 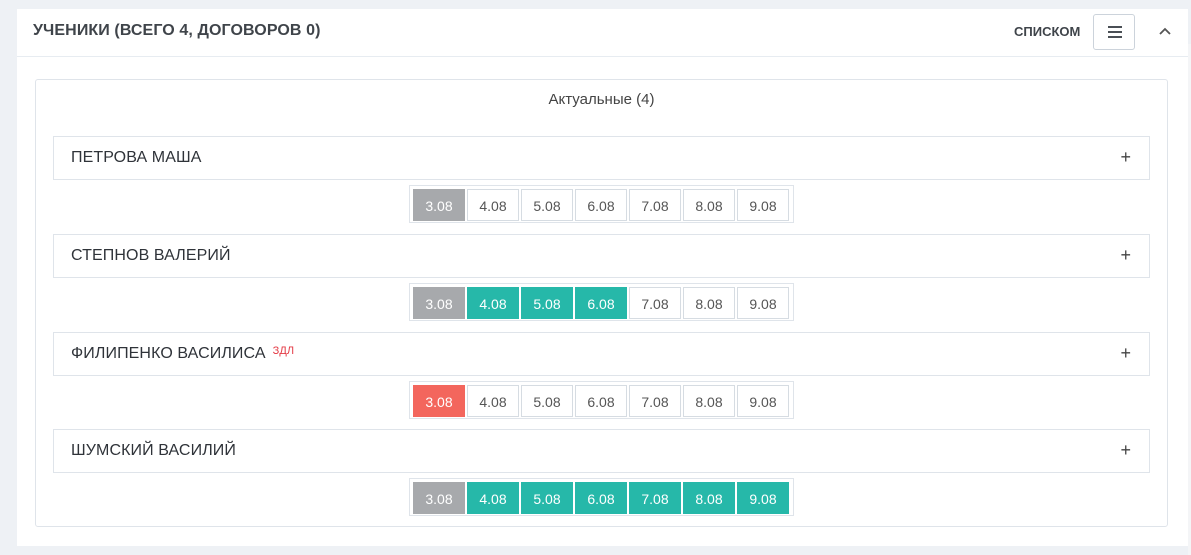 I want to click on student-name-text: ШУМСКИЙ ВАСИЛИЙ, so click(x=153, y=450).